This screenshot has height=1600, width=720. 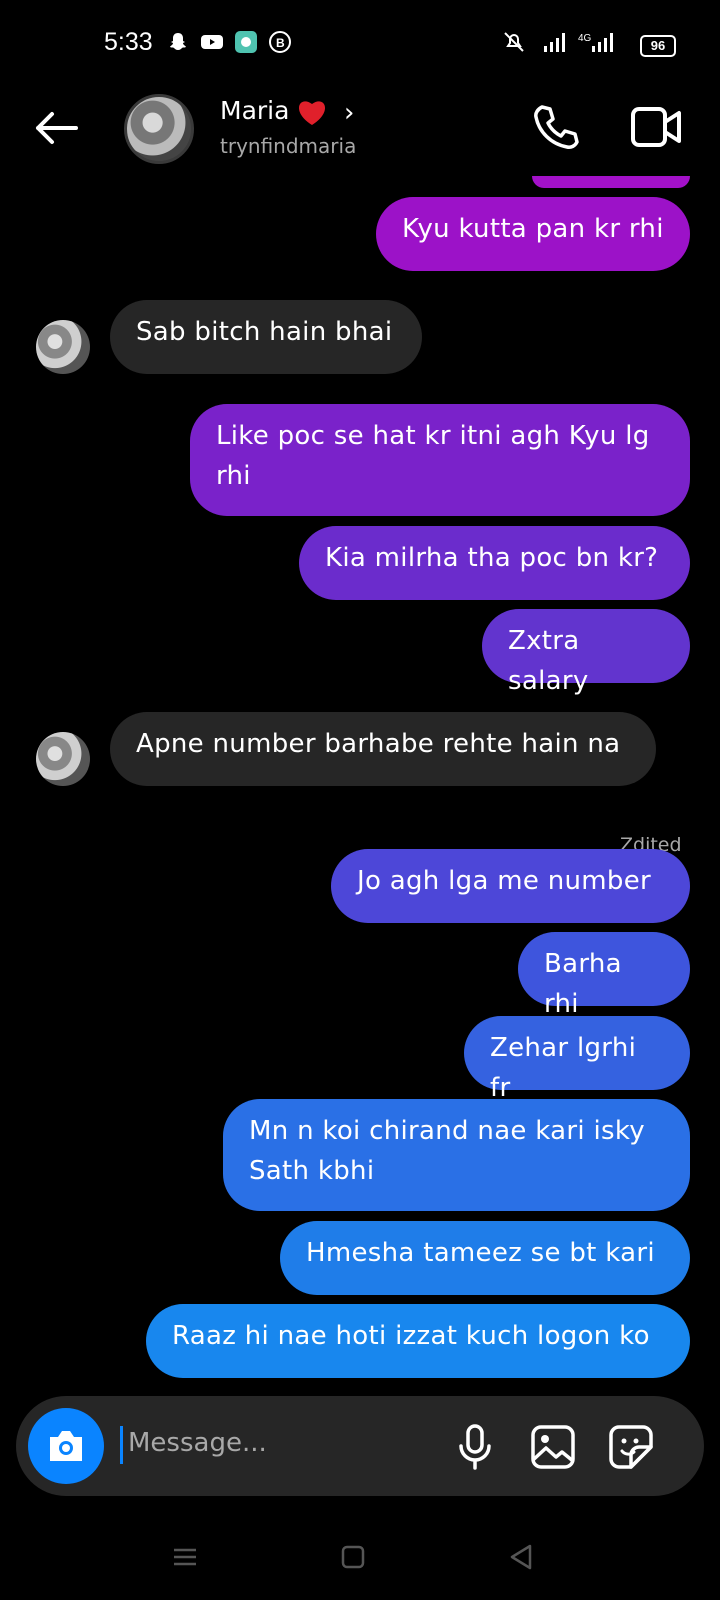 I want to click on message-bubble-outgoing: Barha rhi, so click(x=604, y=975).